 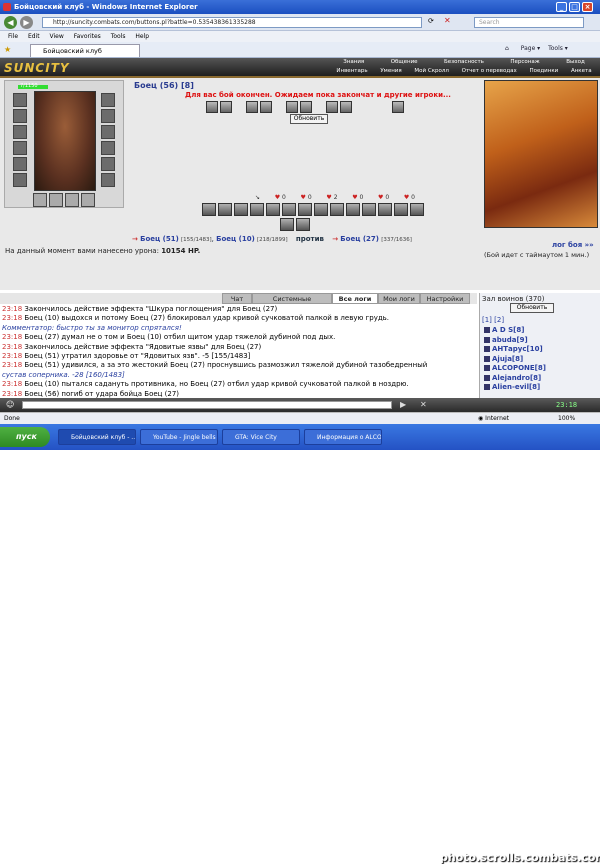 I want to click on nav-profile: Анкета, so click(x=581, y=71).